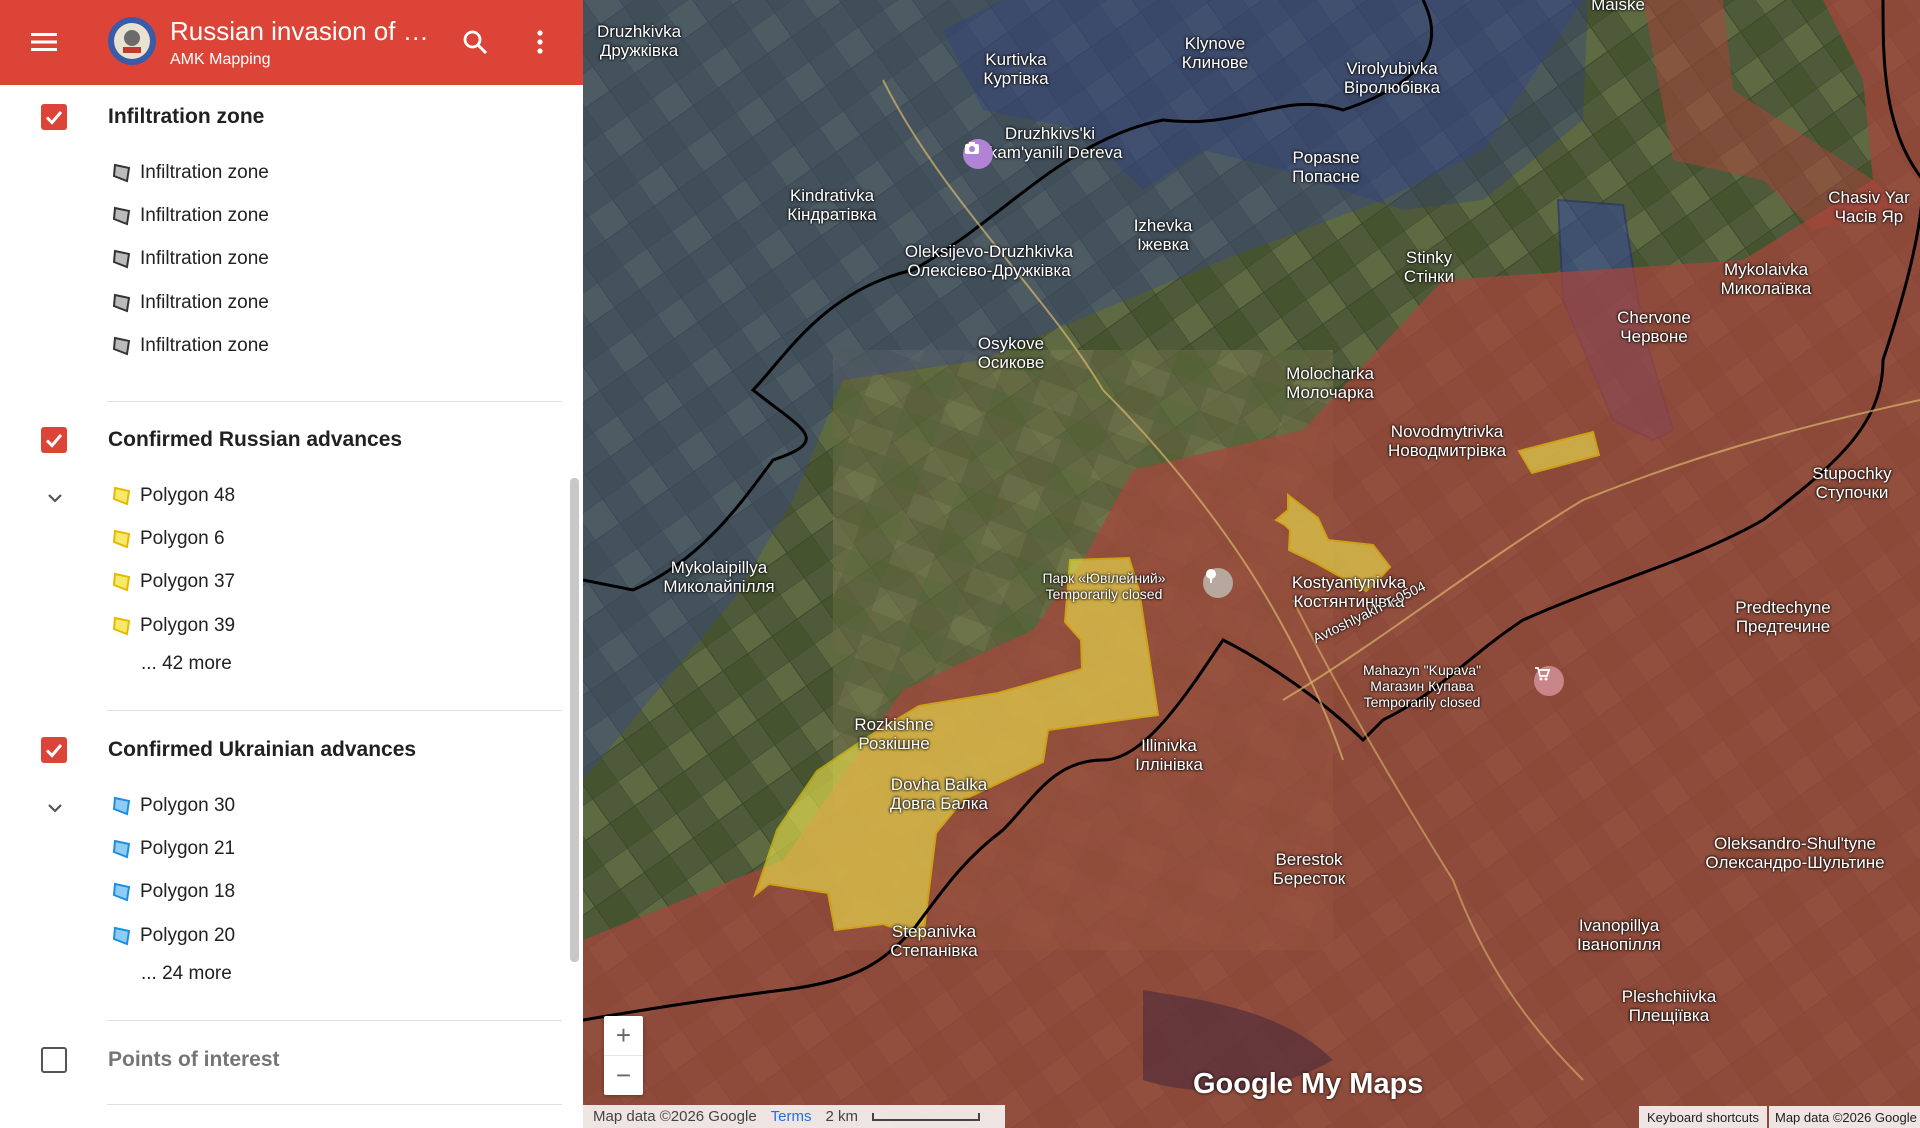 The width and height of the screenshot is (1920, 1128). What do you see at coordinates (172, 892) in the screenshot?
I see `list-item: Polygon 18` at bounding box center [172, 892].